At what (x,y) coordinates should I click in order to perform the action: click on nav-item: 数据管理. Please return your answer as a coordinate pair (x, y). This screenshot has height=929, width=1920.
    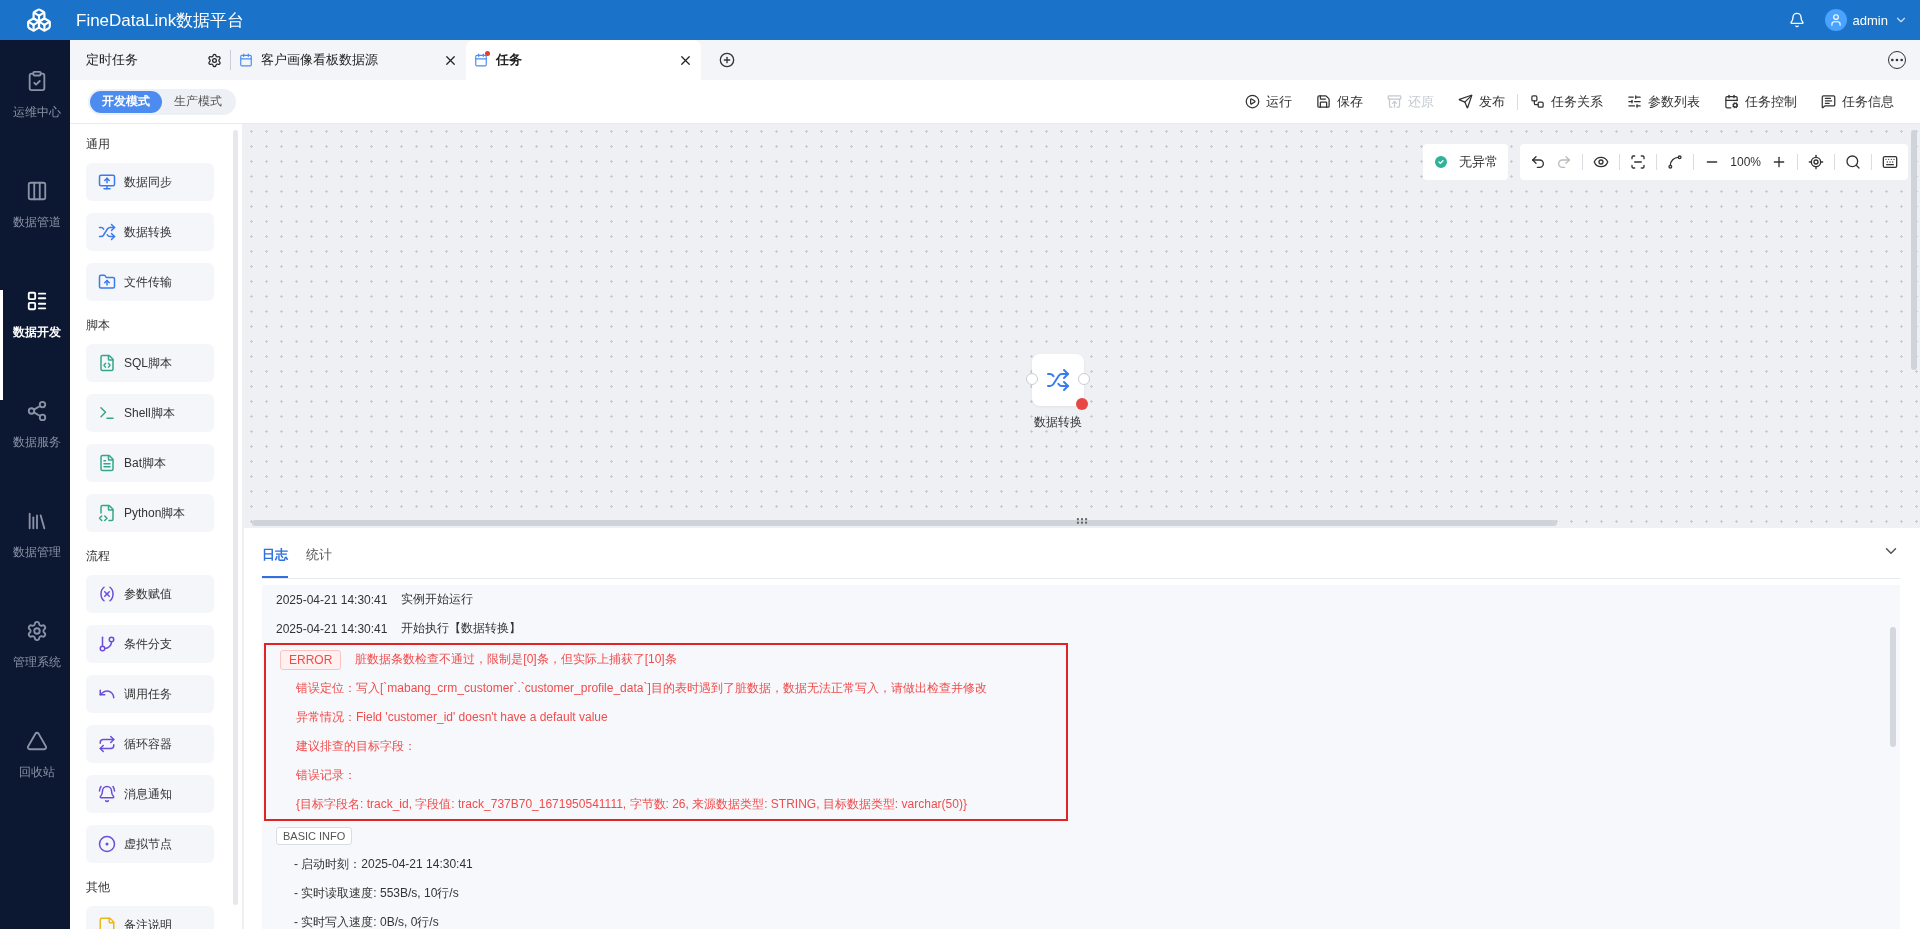
    Looking at the image, I should click on (35, 565).